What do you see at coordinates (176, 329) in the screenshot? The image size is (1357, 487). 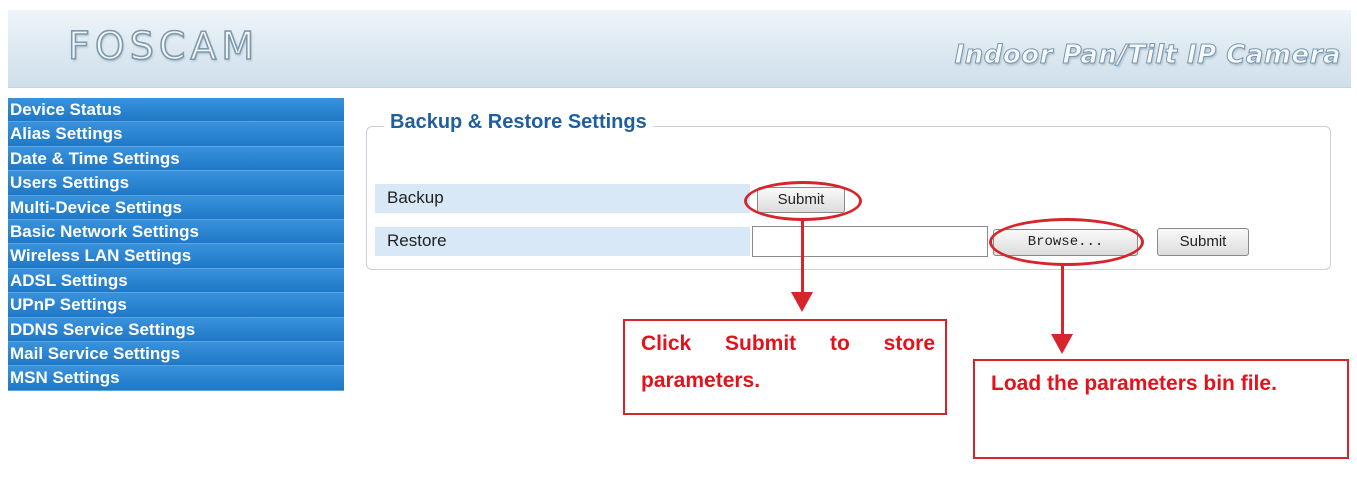 I see `sidebar-item-ddns-service-settings: DDNS Service Settings` at bounding box center [176, 329].